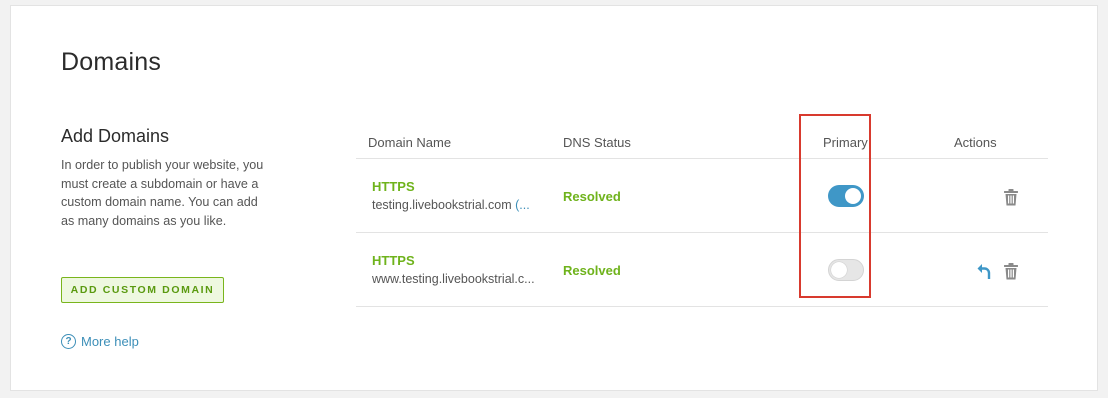  Describe the element at coordinates (975, 142) in the screenshot. I see `header-actions: Actions` at that location.